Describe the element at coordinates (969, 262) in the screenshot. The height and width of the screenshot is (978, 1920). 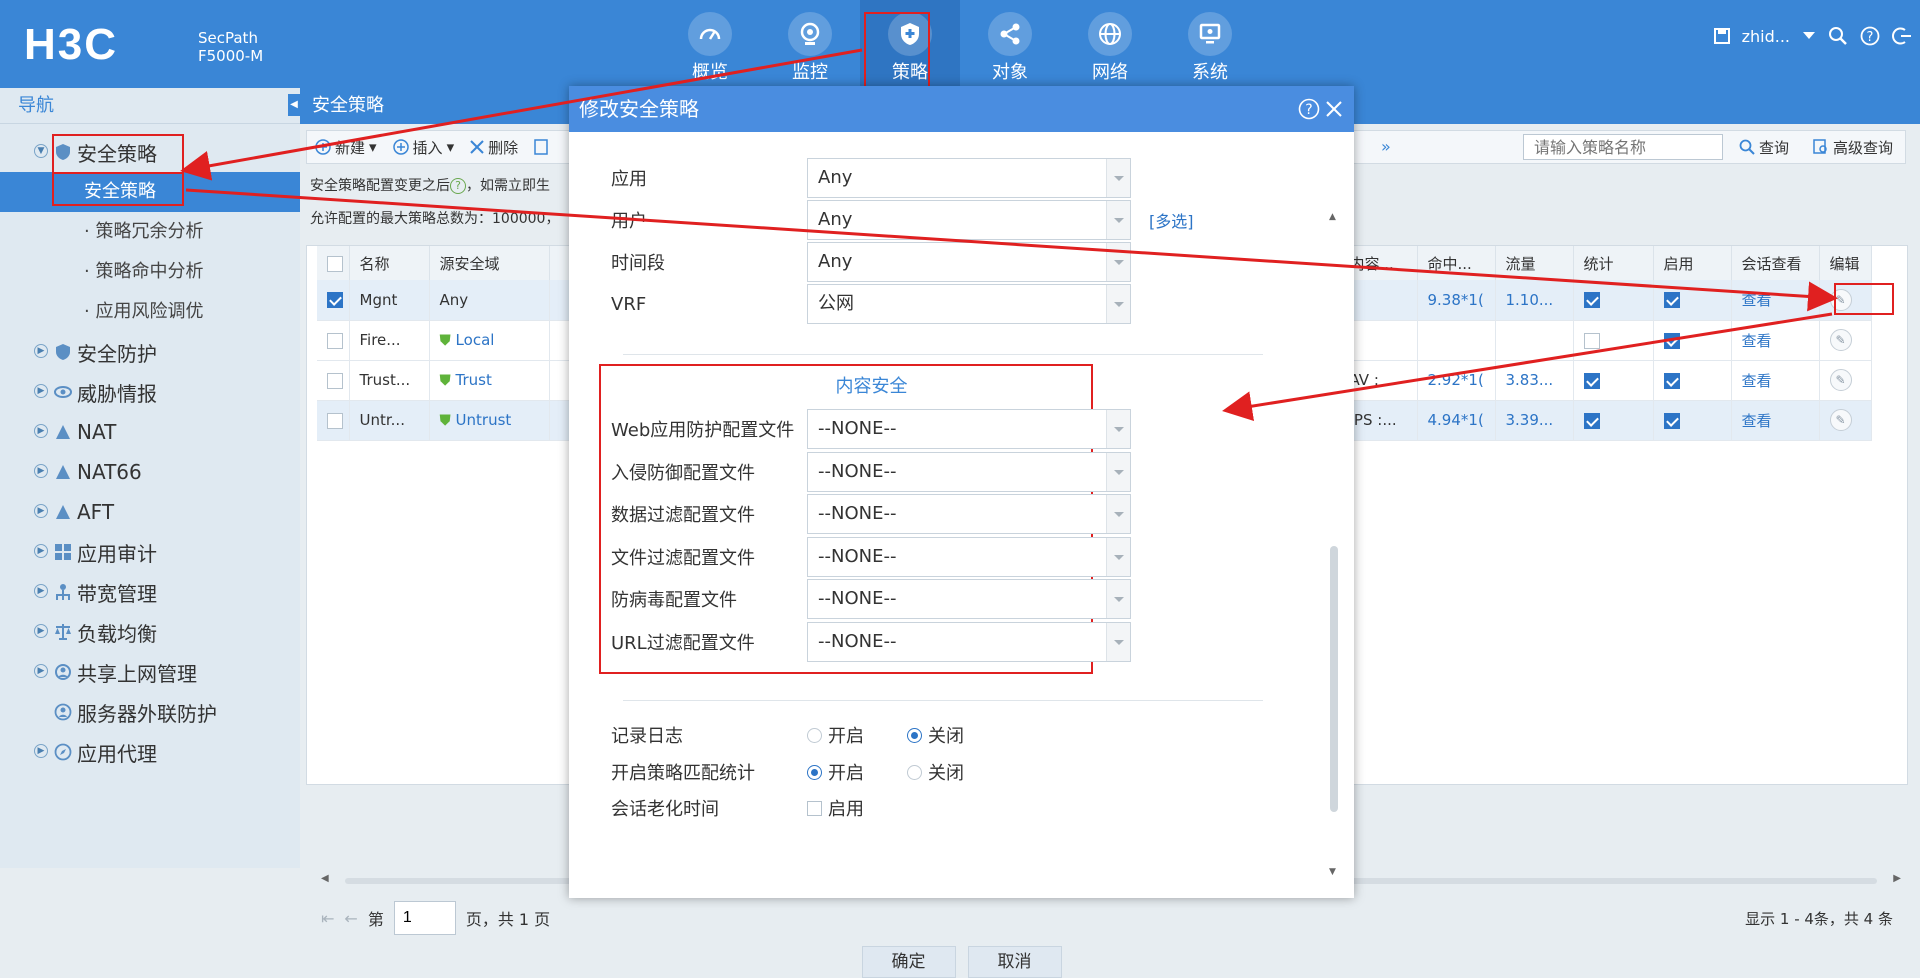
I see `time-range-select: Any` at that location.